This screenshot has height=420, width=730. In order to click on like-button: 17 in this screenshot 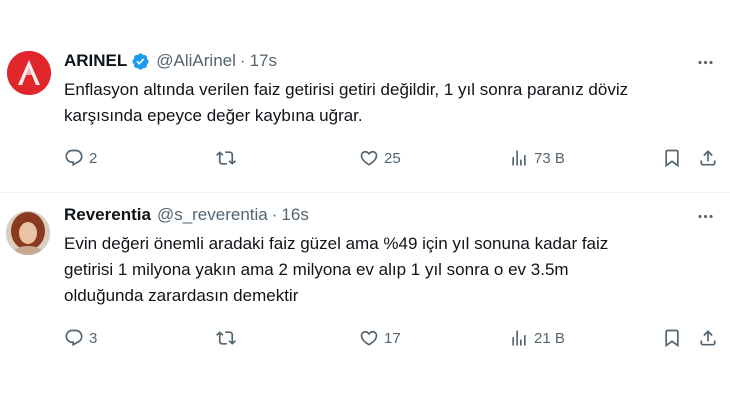, I will do `click(380, 338)`.